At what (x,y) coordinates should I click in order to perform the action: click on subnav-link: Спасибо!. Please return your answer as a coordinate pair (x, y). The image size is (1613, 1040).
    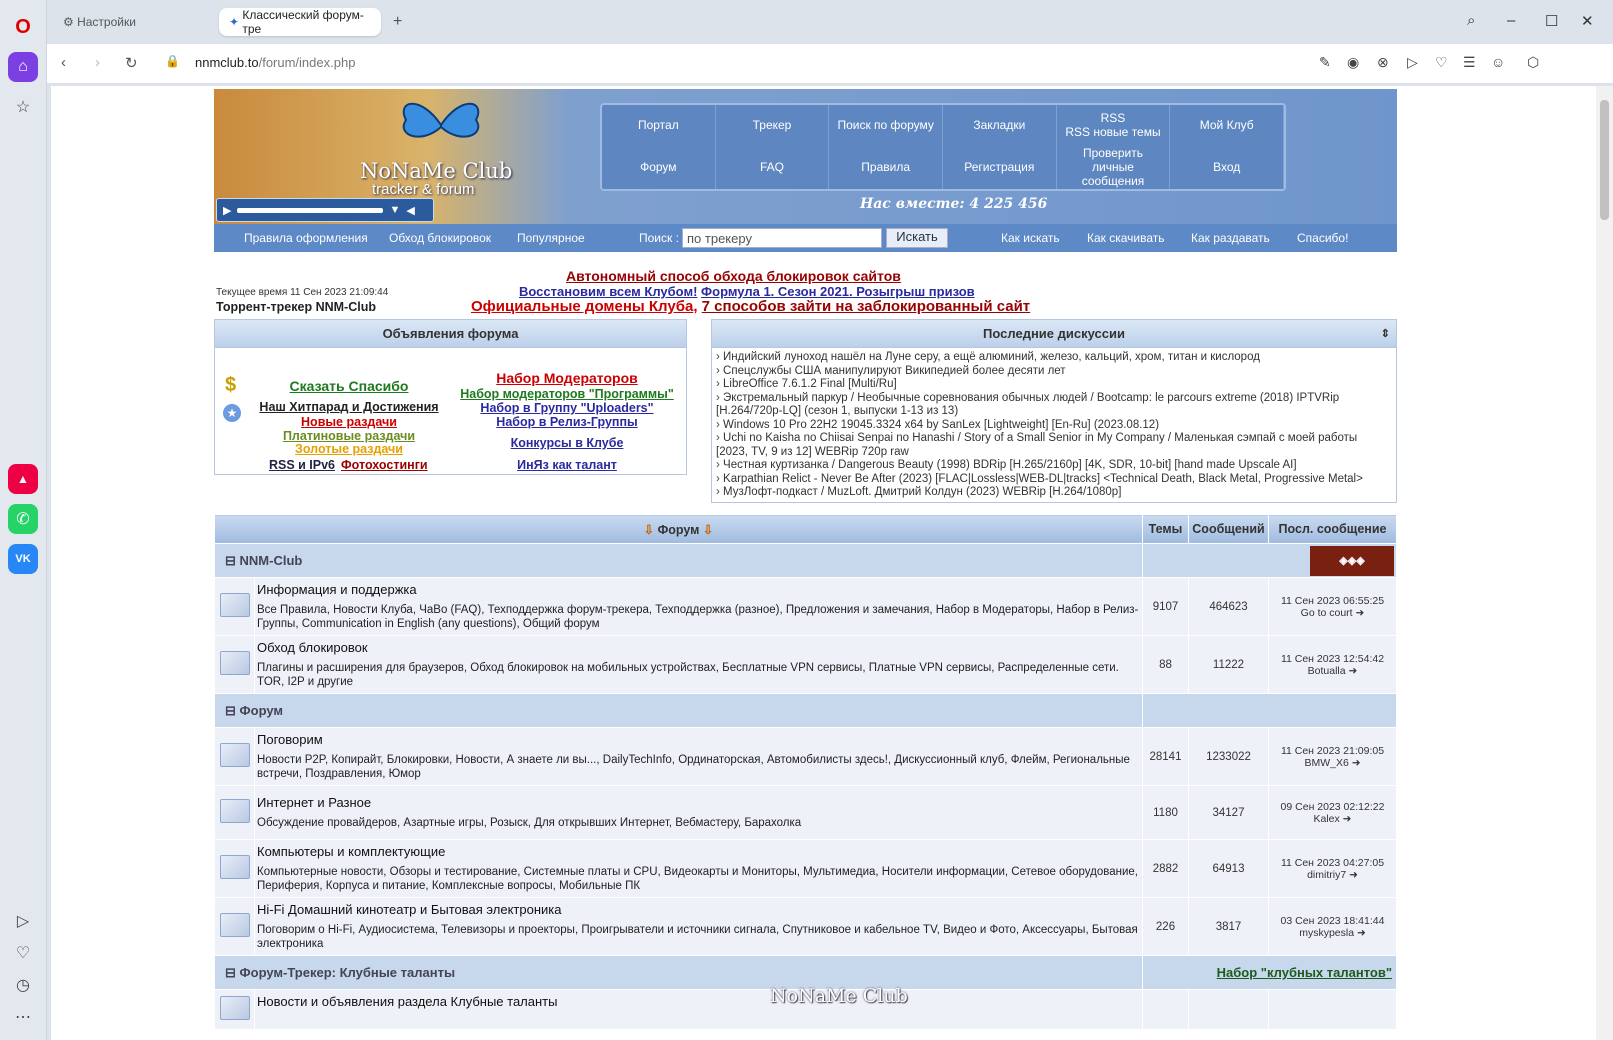
    Looking at the image, I should click on (1322, 238).